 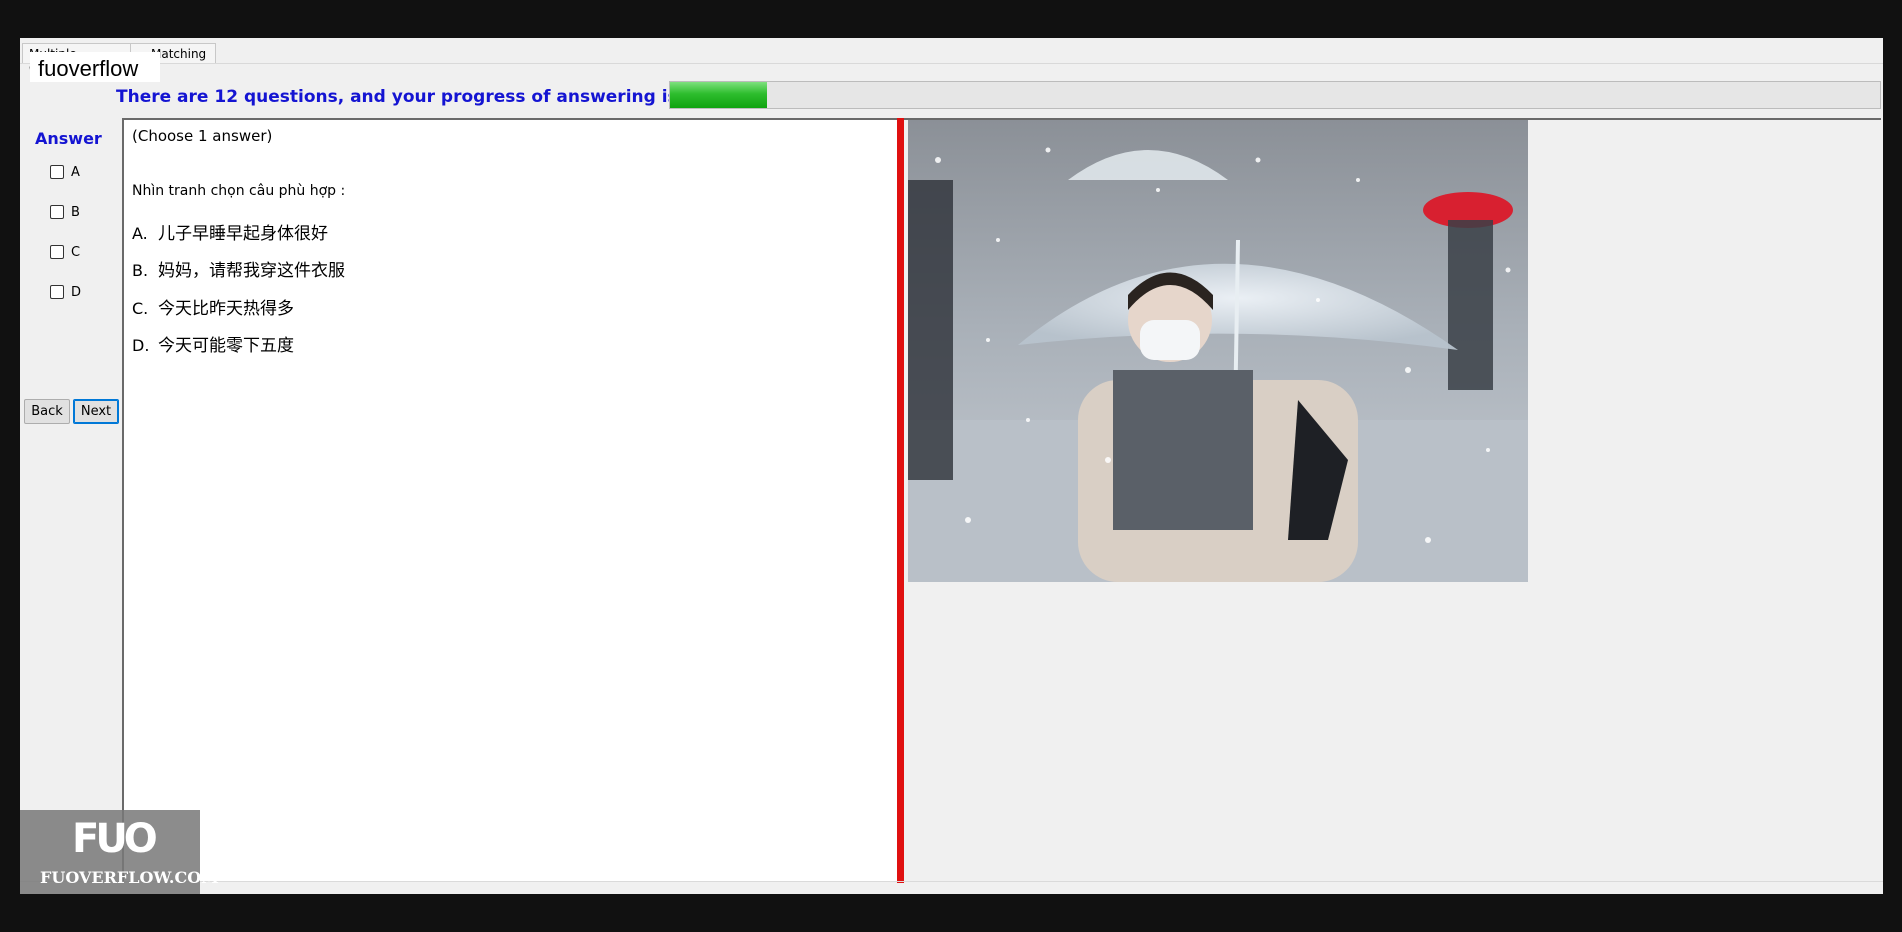 I want to click on choose-hint: (Choose 1 answer), so click(x=202, y=136).